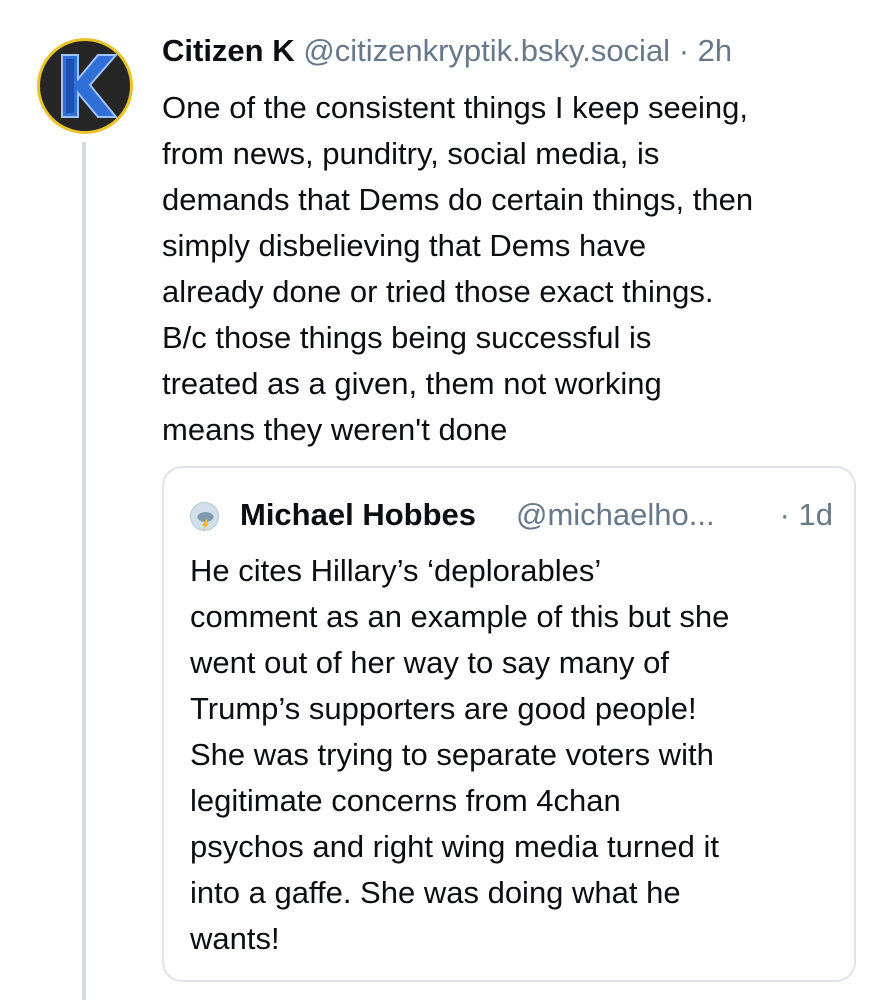  What do you see at coordinates (715, 50) in the screenshot?
I see `post-timestamp: 2h` at bounding box center [715, 50].